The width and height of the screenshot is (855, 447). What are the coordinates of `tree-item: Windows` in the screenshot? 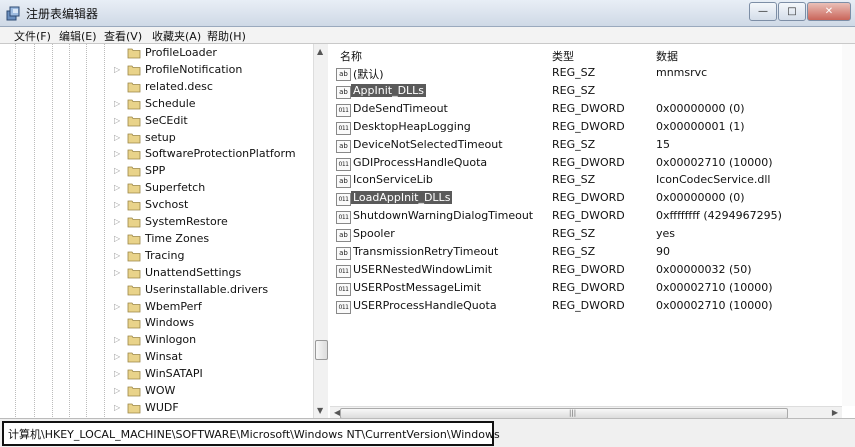 It's located at (157, 323).